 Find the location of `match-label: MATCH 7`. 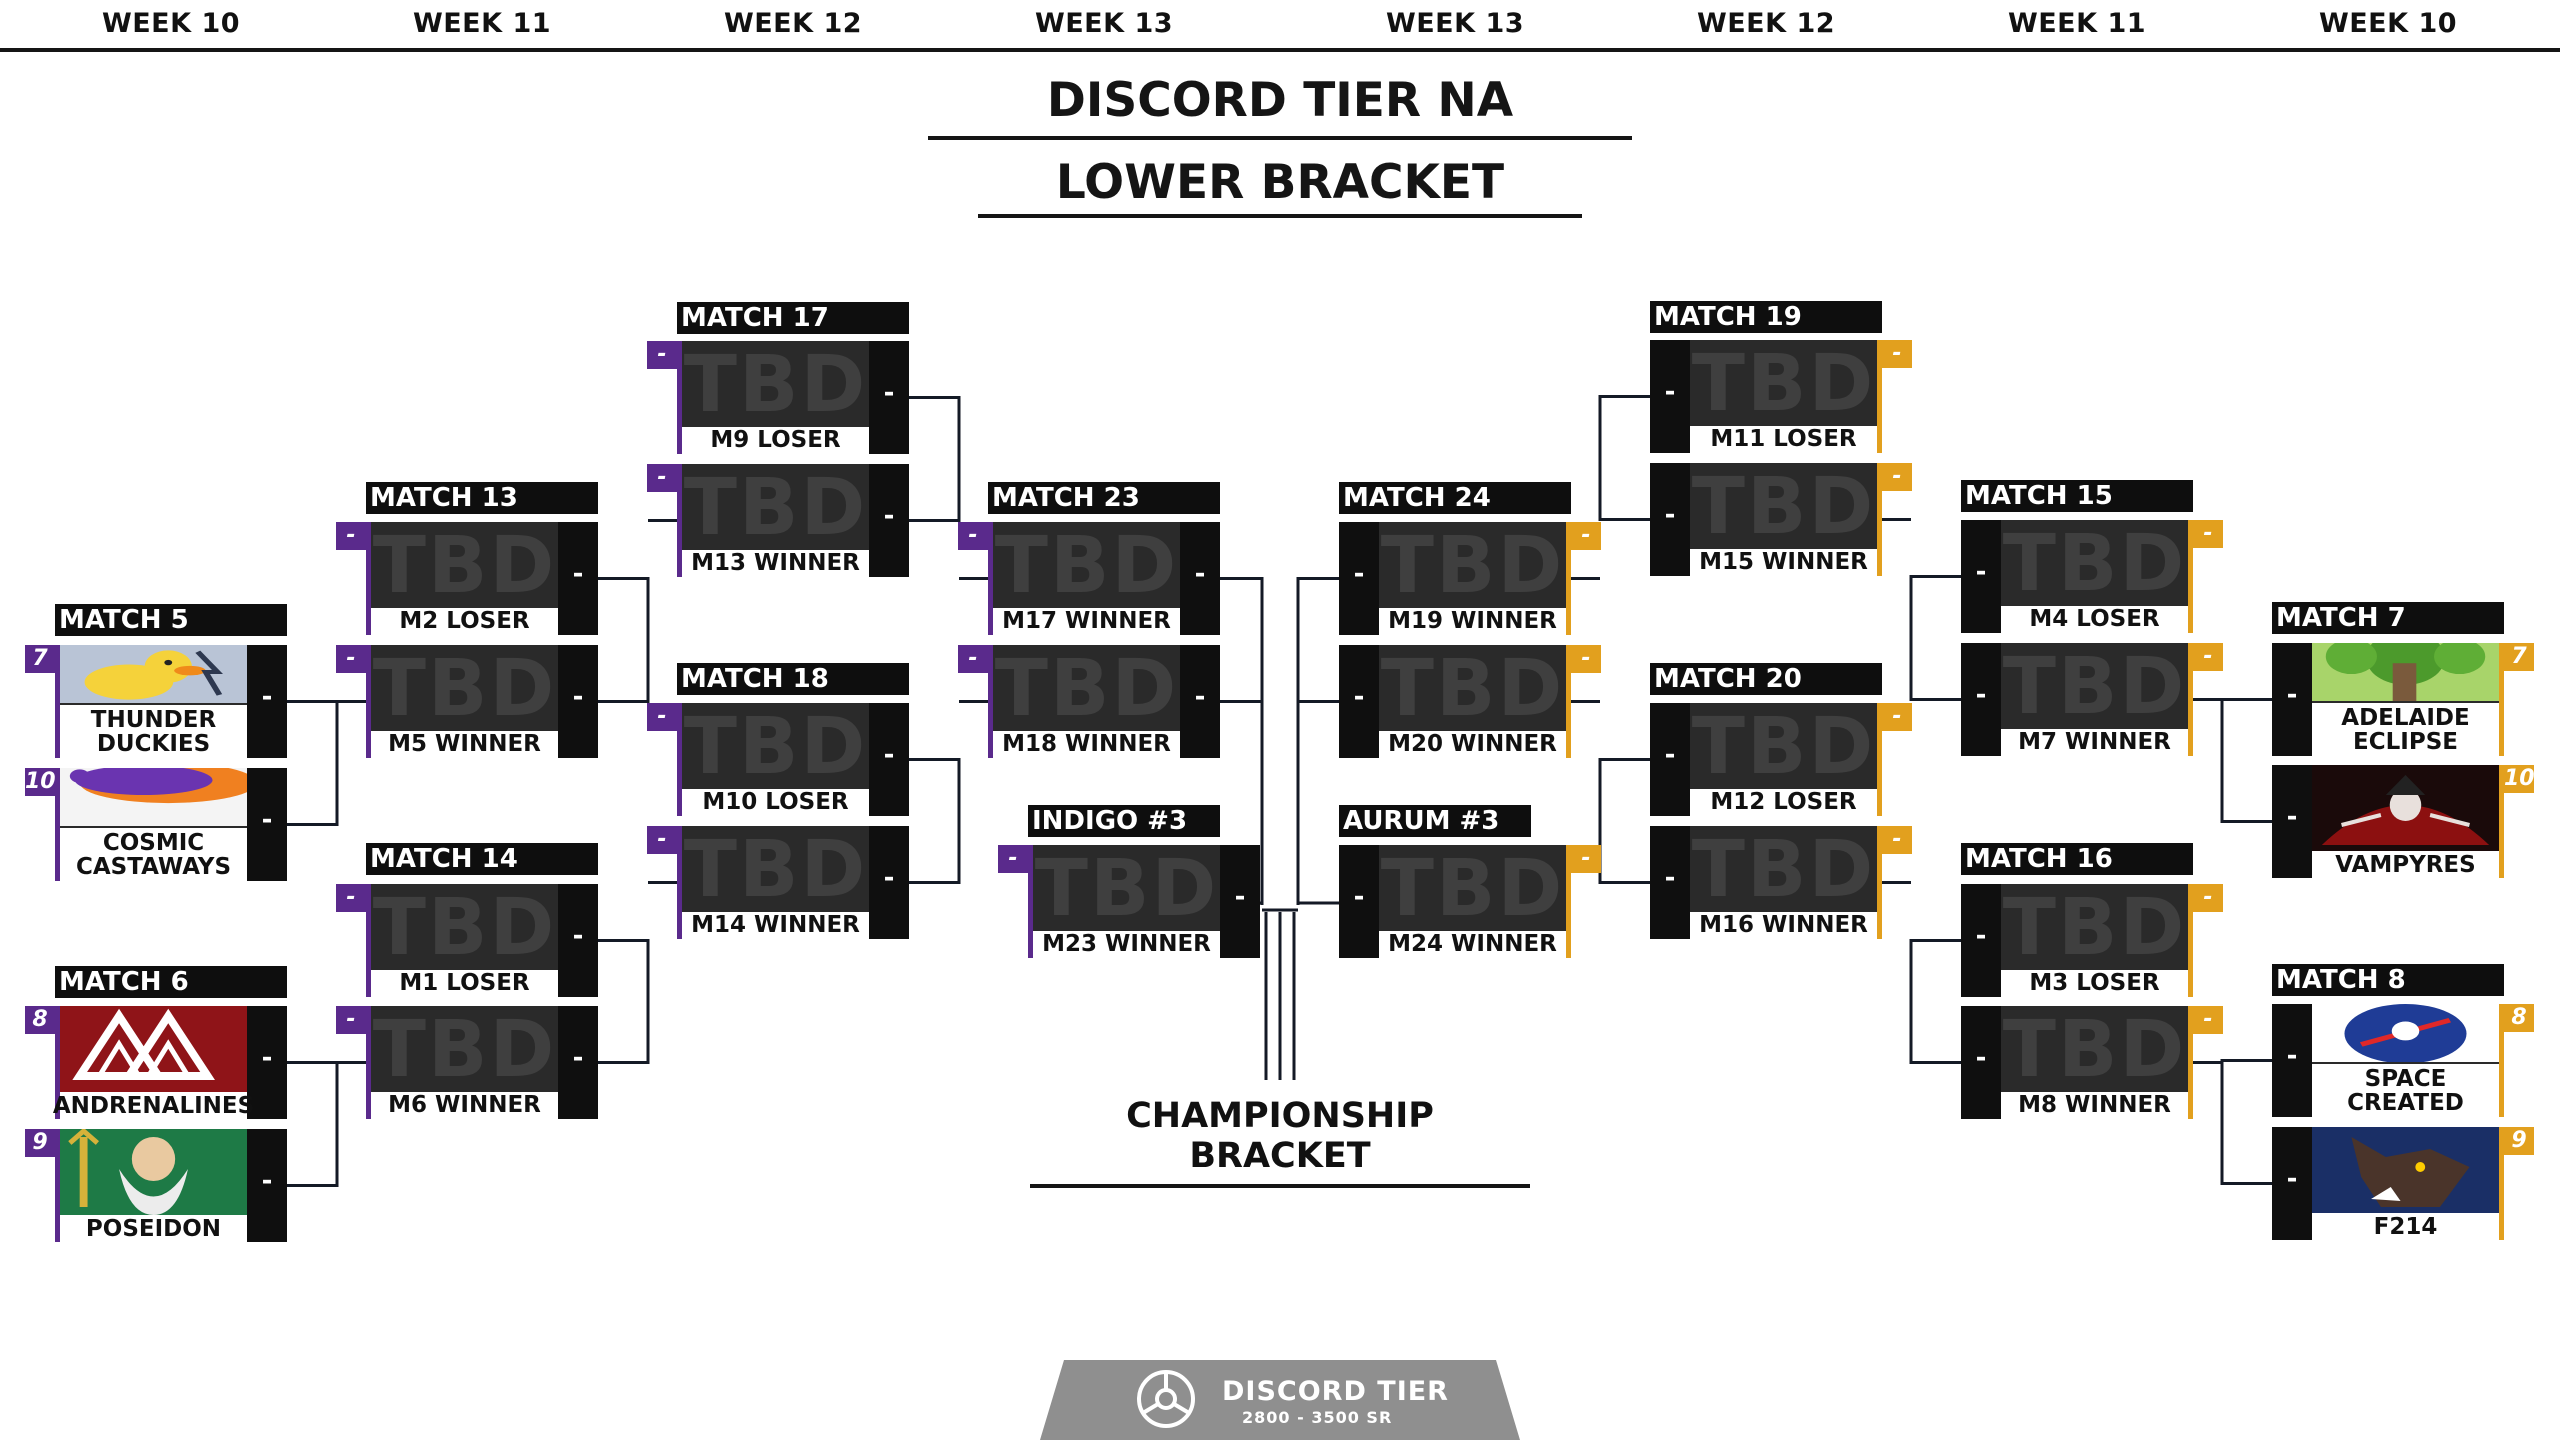

match-label: MATCH 7 is located at coordinates (2388, 618).